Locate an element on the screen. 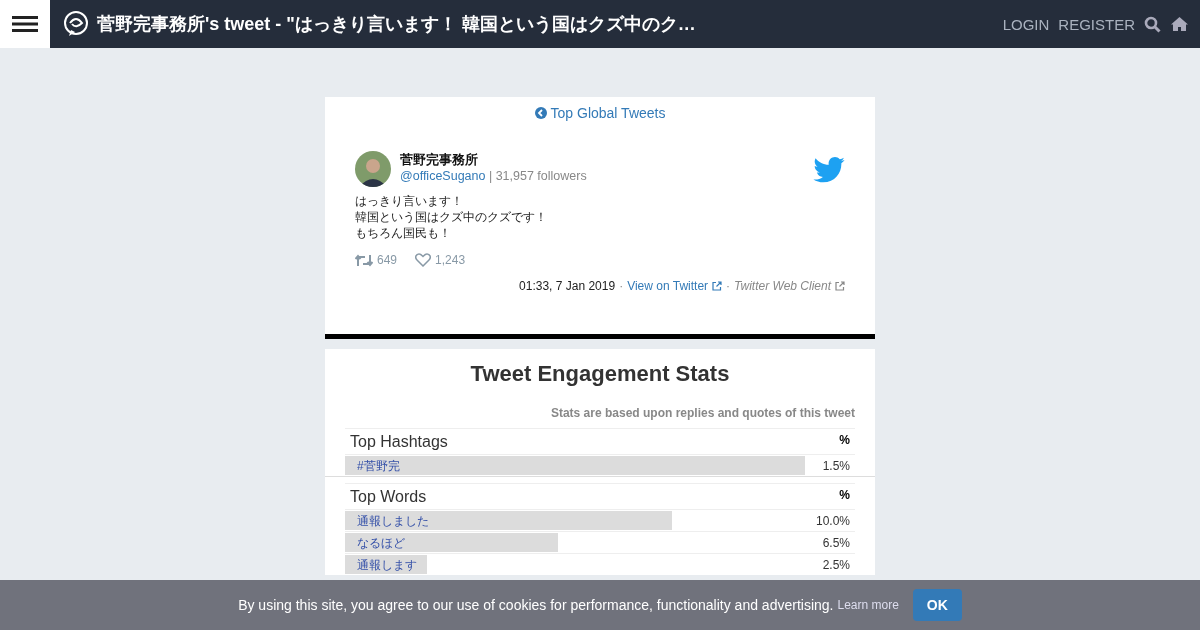 The height and width of the screenshot is (630, 1200). author-handle: @officeSugano is located at coordinates (443, 176).